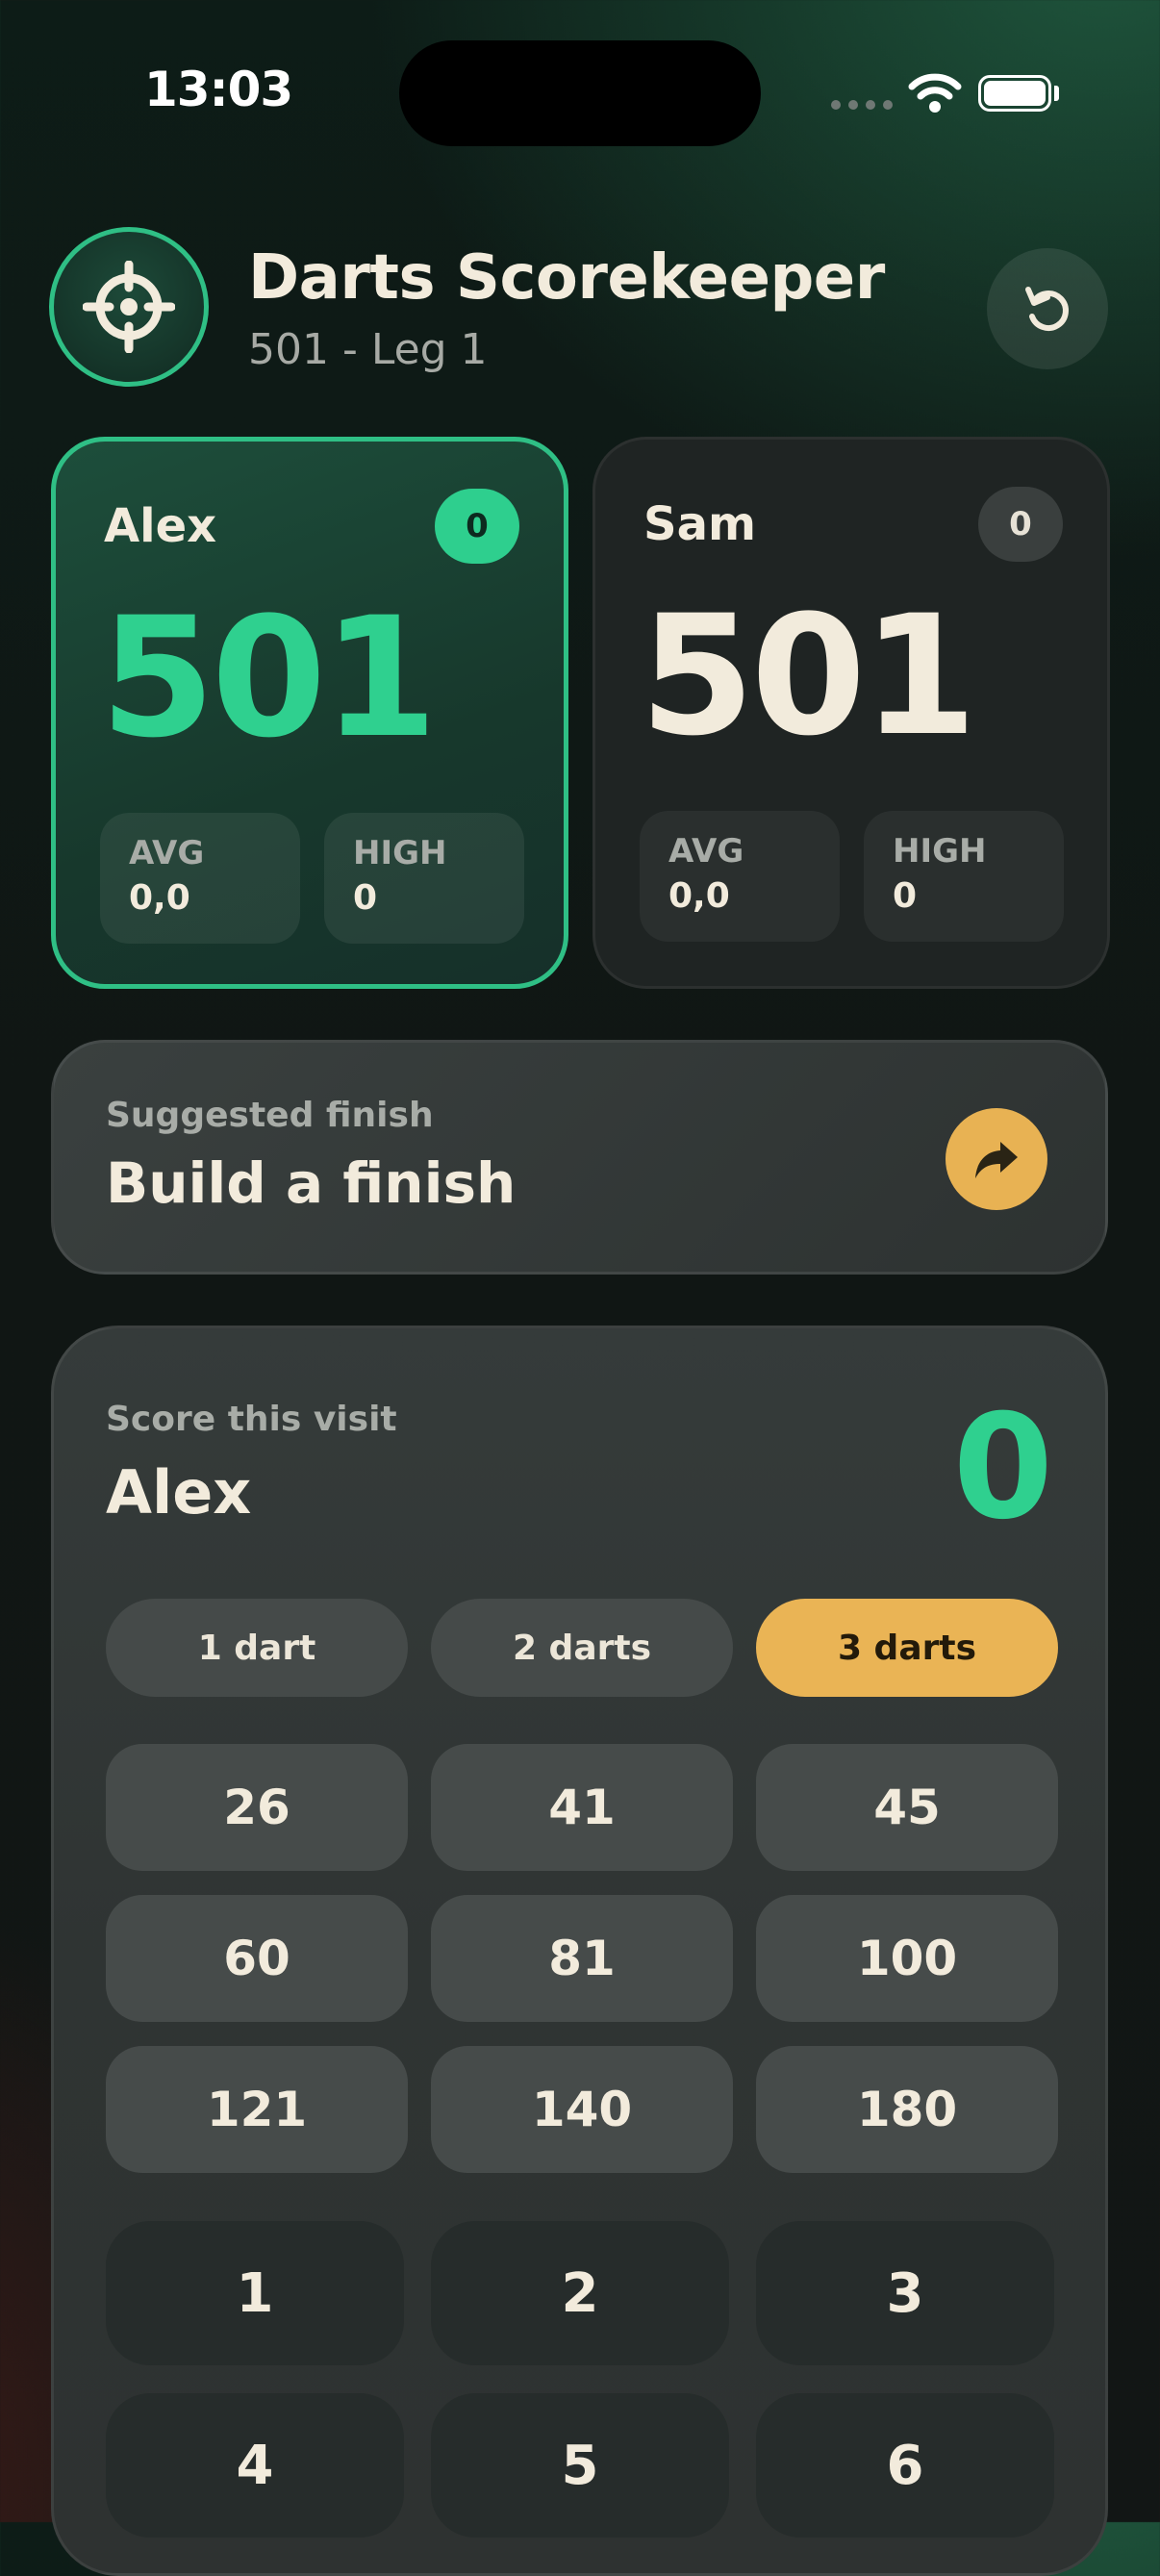 The image size is (1160, 2576). What do you see at coordinates (257, 1807) in the screenshot?
I see `quick-score-26: 26` at bounding box center [257, 1807].